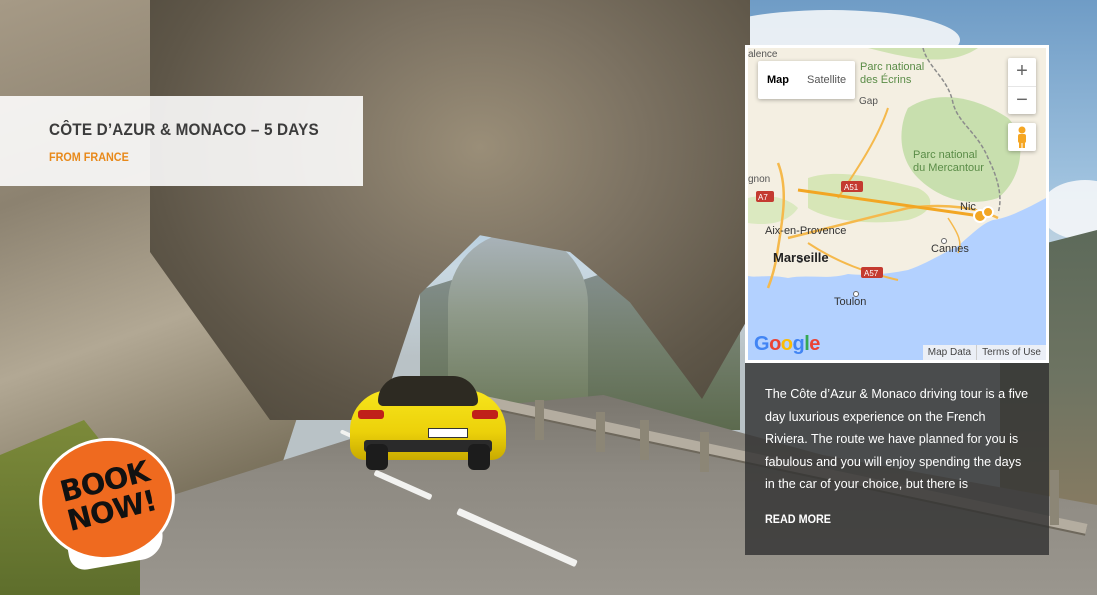  I want to click on satellite-view-button: Satellite, so click(826, 80).